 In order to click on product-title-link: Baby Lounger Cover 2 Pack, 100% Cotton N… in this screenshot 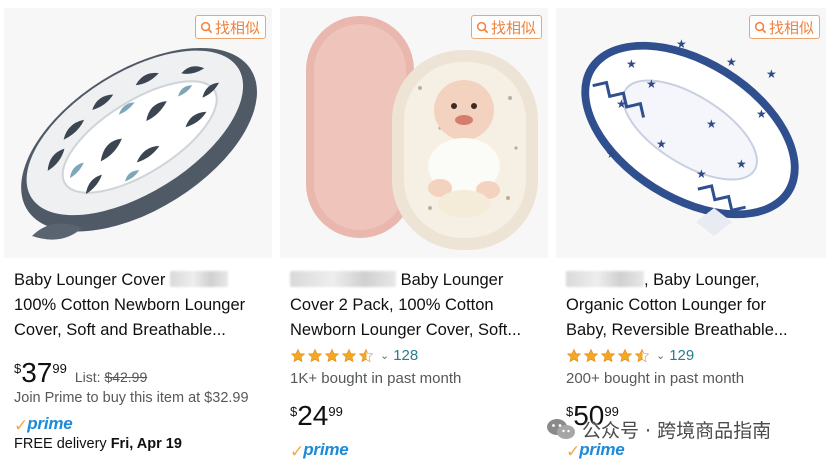, I will do `click(414, 305)`.